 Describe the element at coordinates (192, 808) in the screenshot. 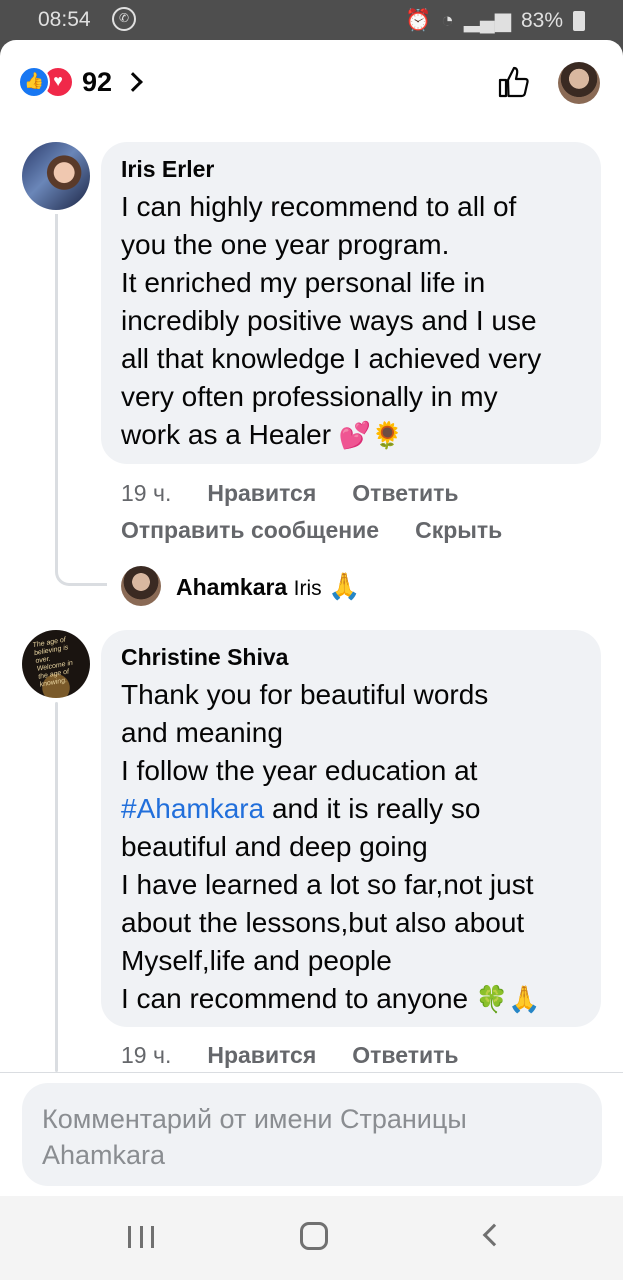

I see `hashtag-link: #Ahamkara` at that location.